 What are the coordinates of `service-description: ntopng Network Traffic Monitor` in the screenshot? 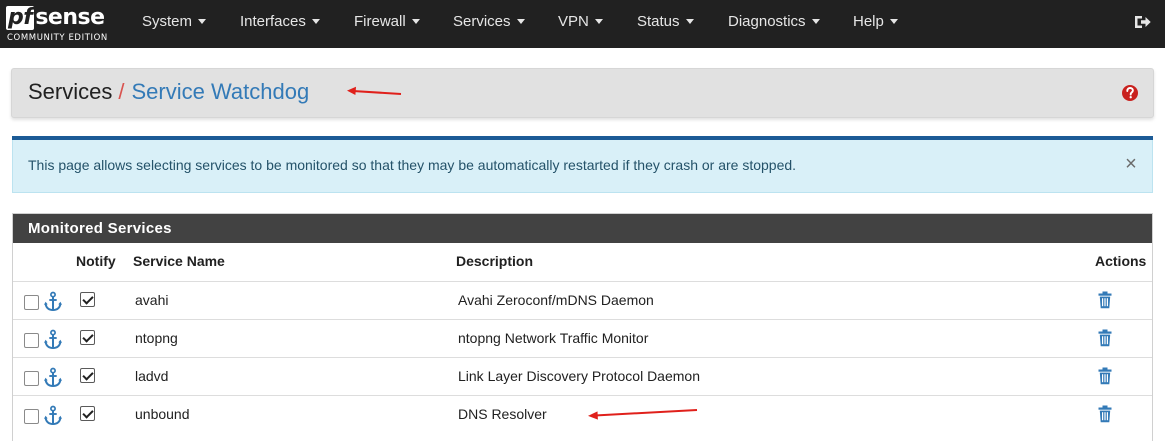 It's located at (553, 338).